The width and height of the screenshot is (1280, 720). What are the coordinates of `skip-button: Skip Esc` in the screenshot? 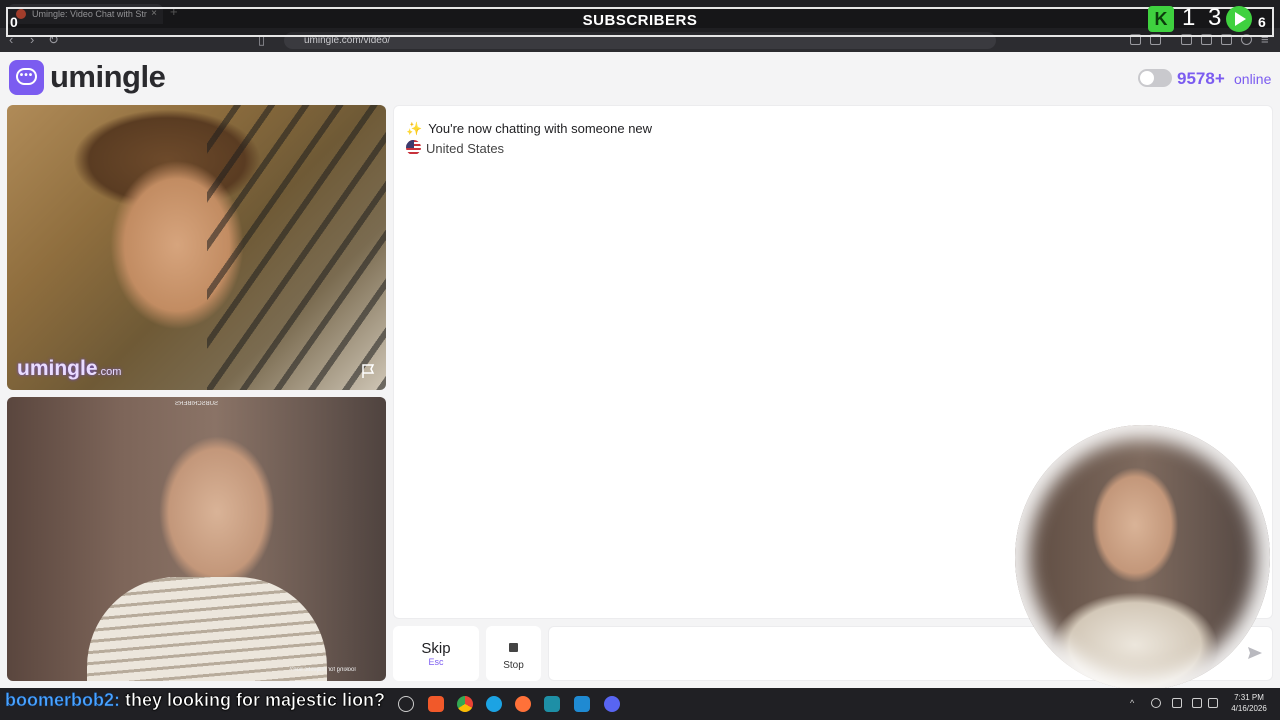 It's located at (436, 653).